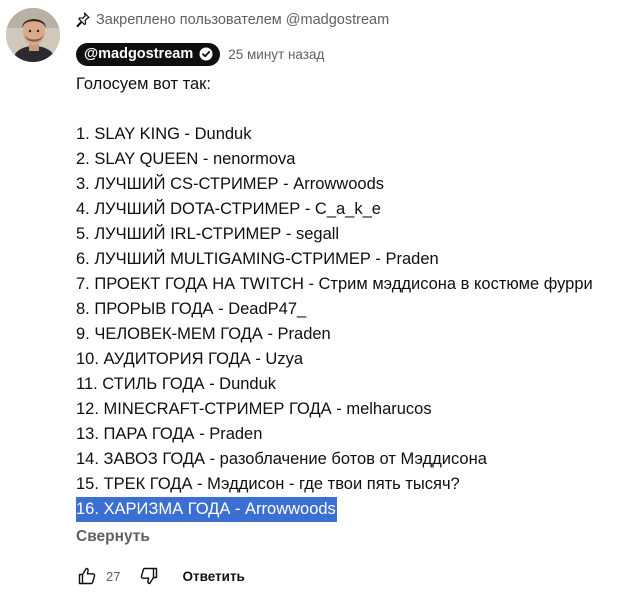  I want to click on reply-button: Ответить, so click(213, 576).